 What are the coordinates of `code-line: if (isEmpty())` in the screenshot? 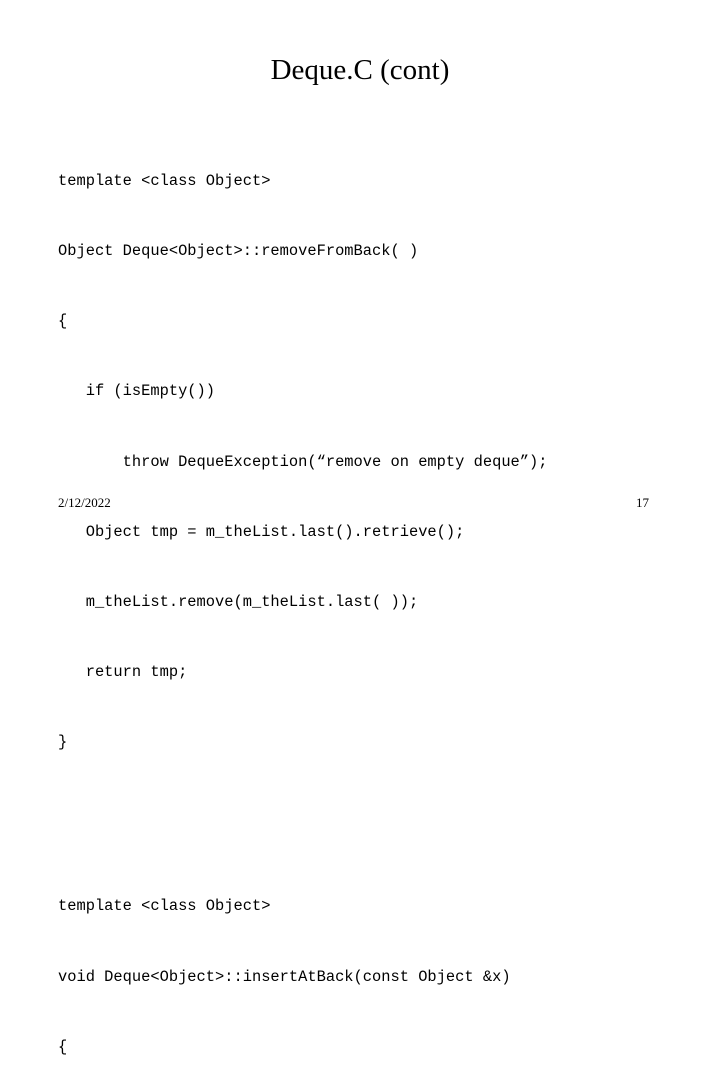 It's located at (137, 391).